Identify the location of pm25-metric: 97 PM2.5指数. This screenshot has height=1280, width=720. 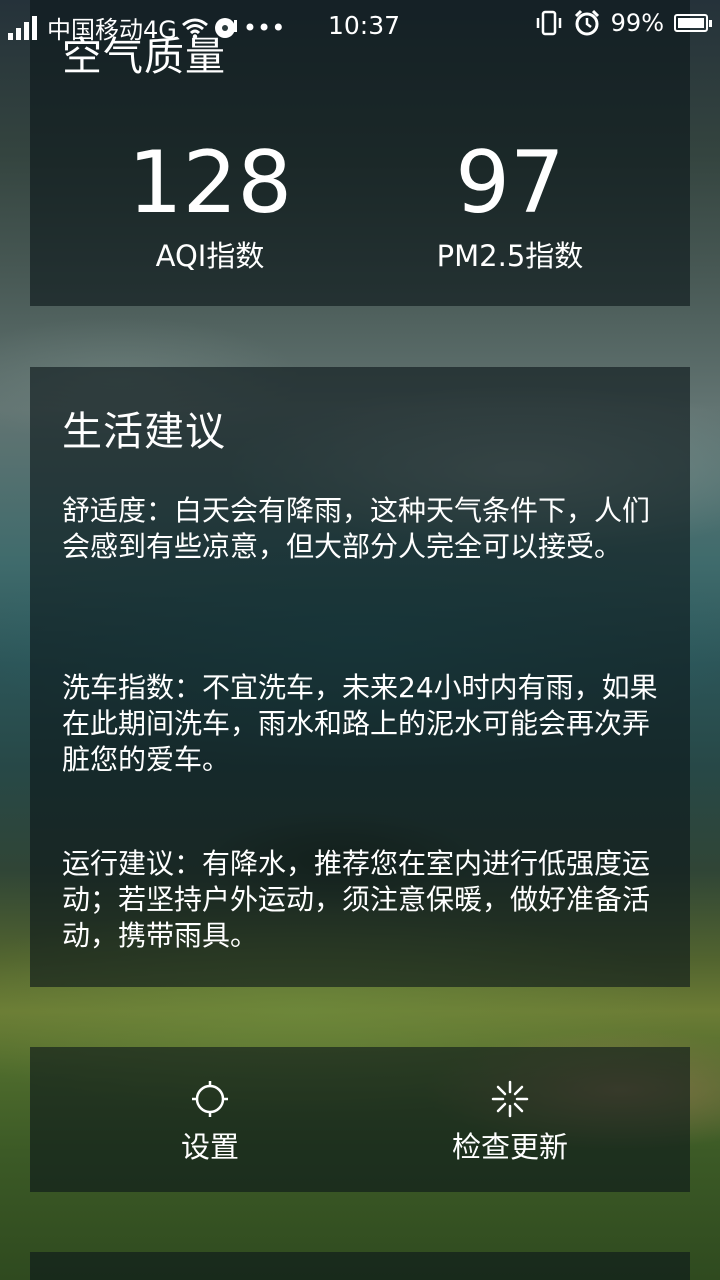
(510, 207).